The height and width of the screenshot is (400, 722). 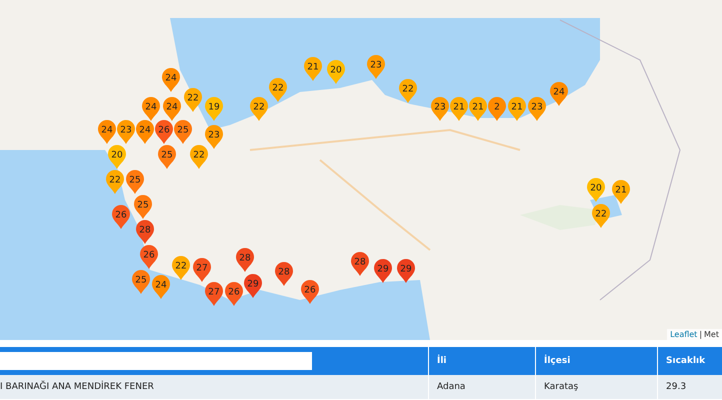 I want to click on table-cell: Adana, so click(x=482, y=387).